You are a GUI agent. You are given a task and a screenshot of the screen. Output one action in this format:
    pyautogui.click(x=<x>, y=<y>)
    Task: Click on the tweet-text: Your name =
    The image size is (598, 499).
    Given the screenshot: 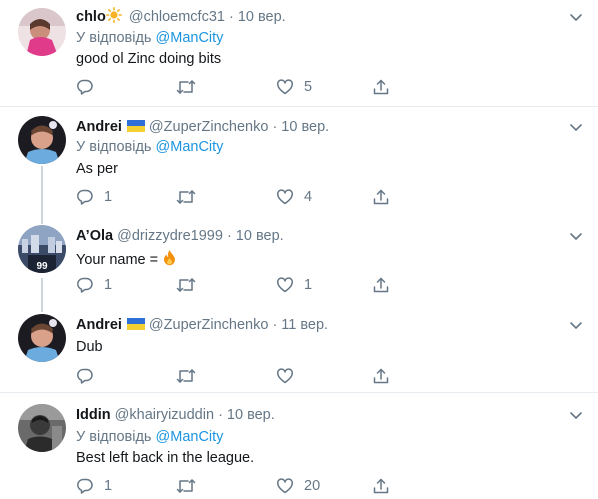 What is the action you would take?
    pyautogui.click(x=127, y=259)
    